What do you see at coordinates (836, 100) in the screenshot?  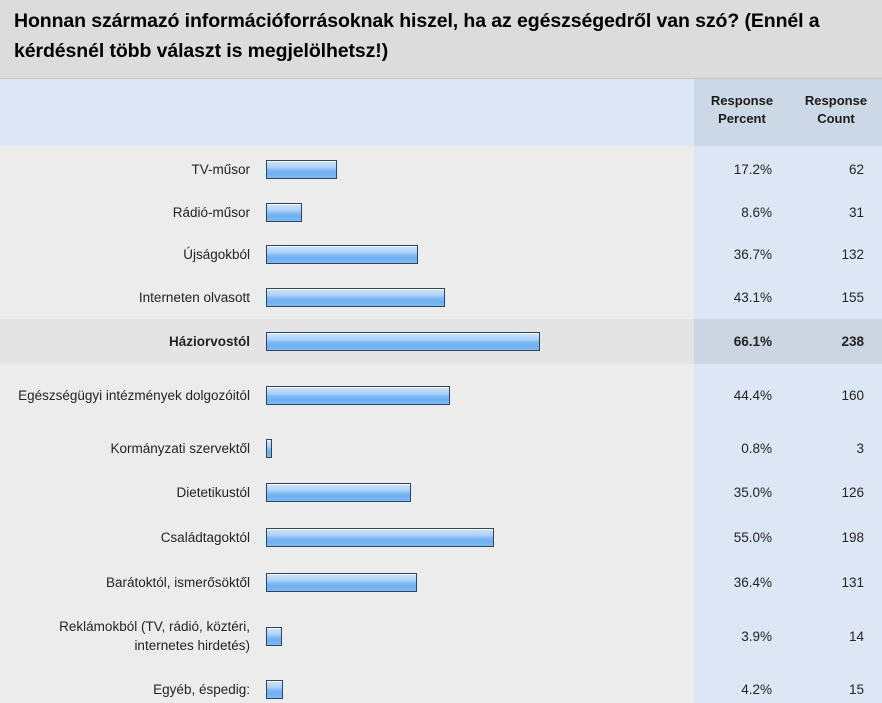 I see `response-count-header-line1: Response` at bounding box center [836, 100].